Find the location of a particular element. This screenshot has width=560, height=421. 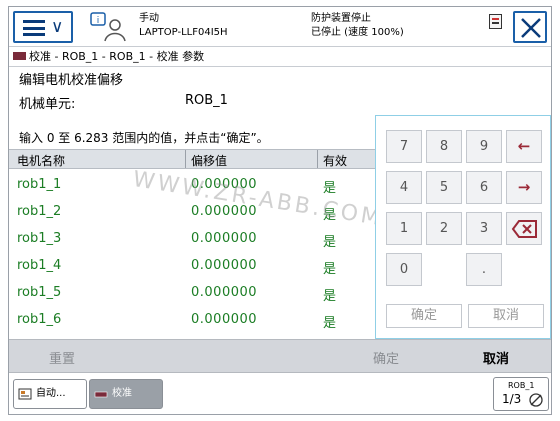

abb-menu-button: ∨ is located at coordinates (43, 27).